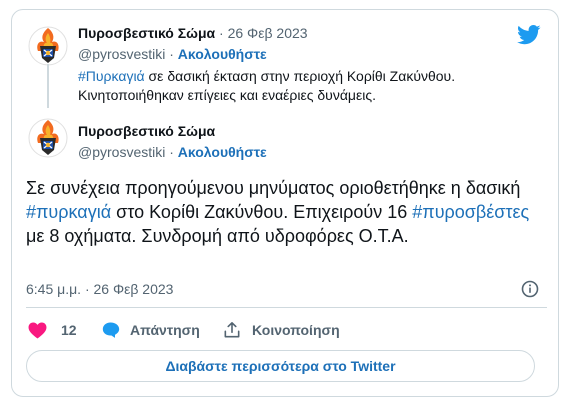  I want to click on hashtag-link: #Πυρκαγιά, so click(111, 76).